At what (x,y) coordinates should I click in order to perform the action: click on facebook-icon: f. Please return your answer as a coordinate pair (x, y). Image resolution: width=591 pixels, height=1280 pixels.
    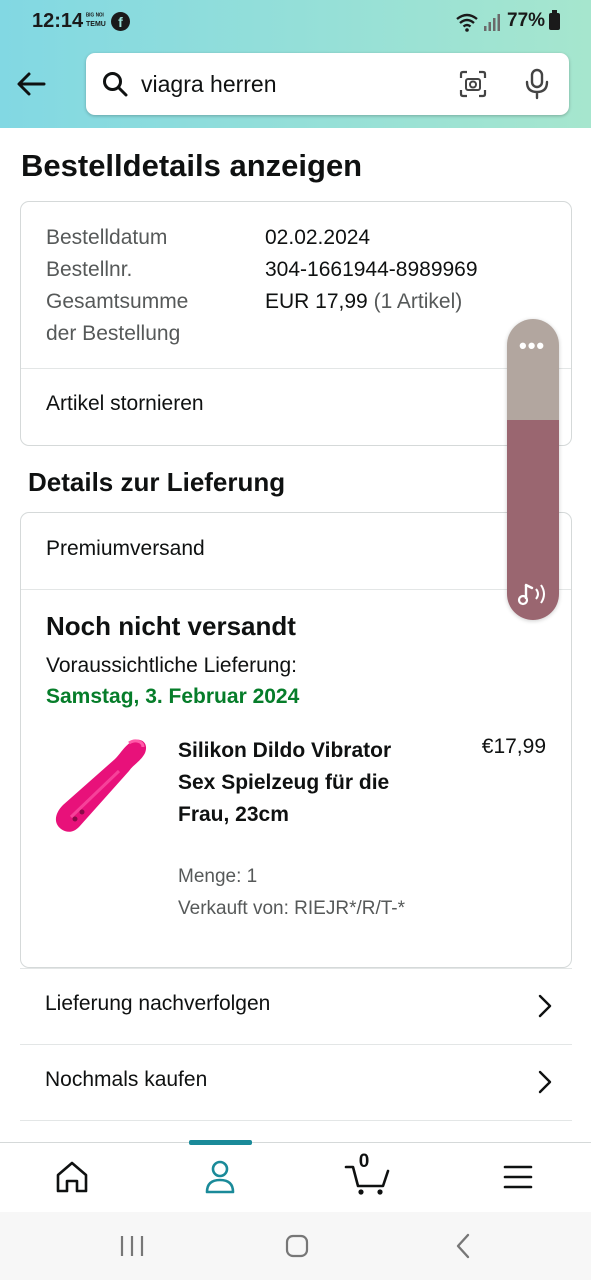
    Looking at the image, I should click on (120, 21).